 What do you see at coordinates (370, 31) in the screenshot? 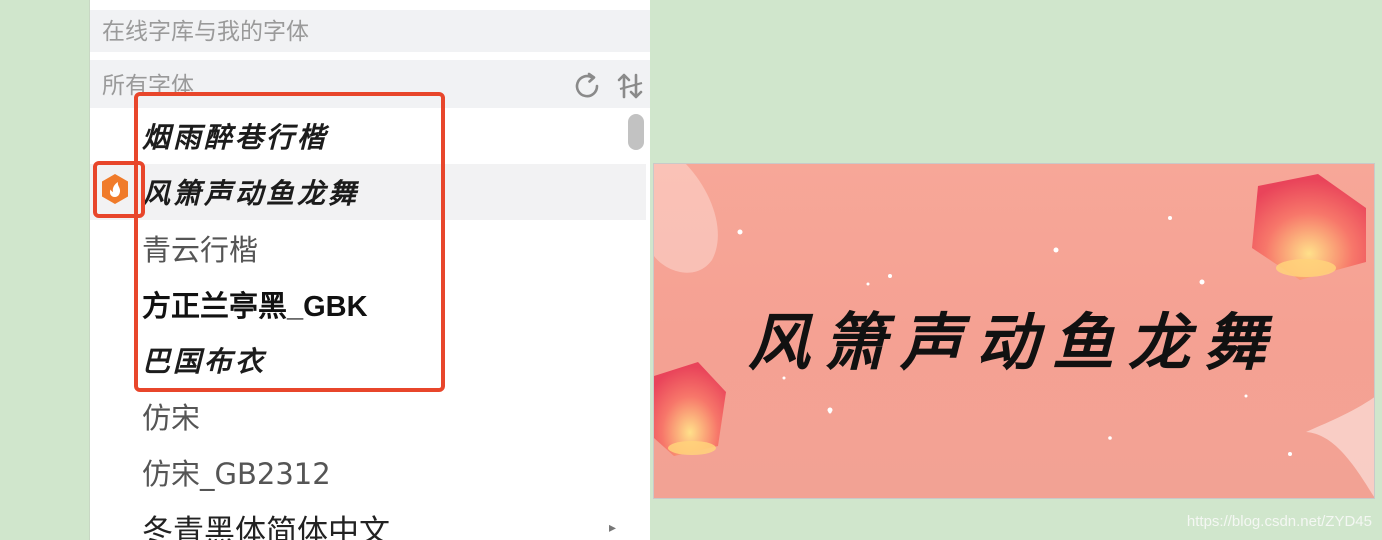
I see `online-fonts-section-header: 在线字库与我的字体` at bounding box center [370, 31].